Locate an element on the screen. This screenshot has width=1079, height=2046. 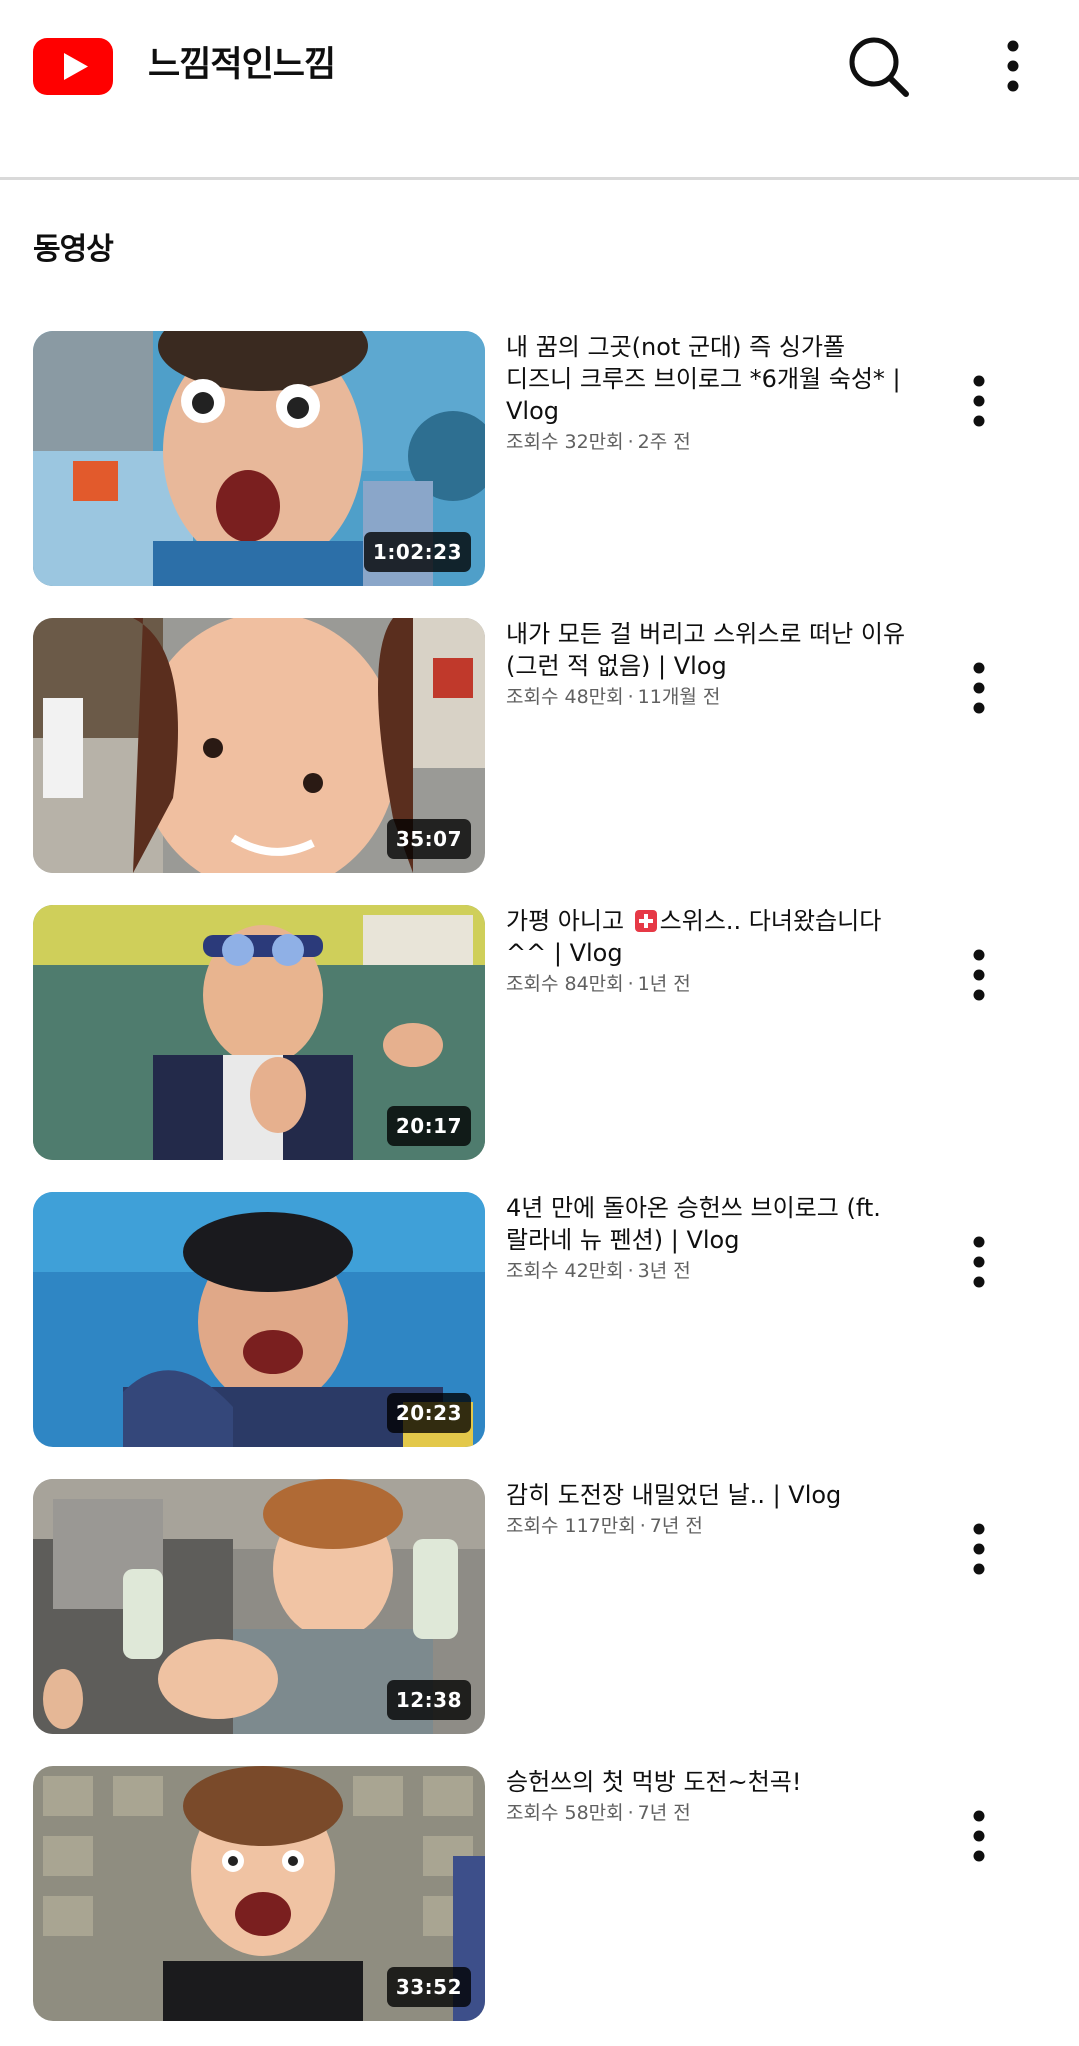
view-count: 조회수 117만회 is located at coordinates (571, 1526).